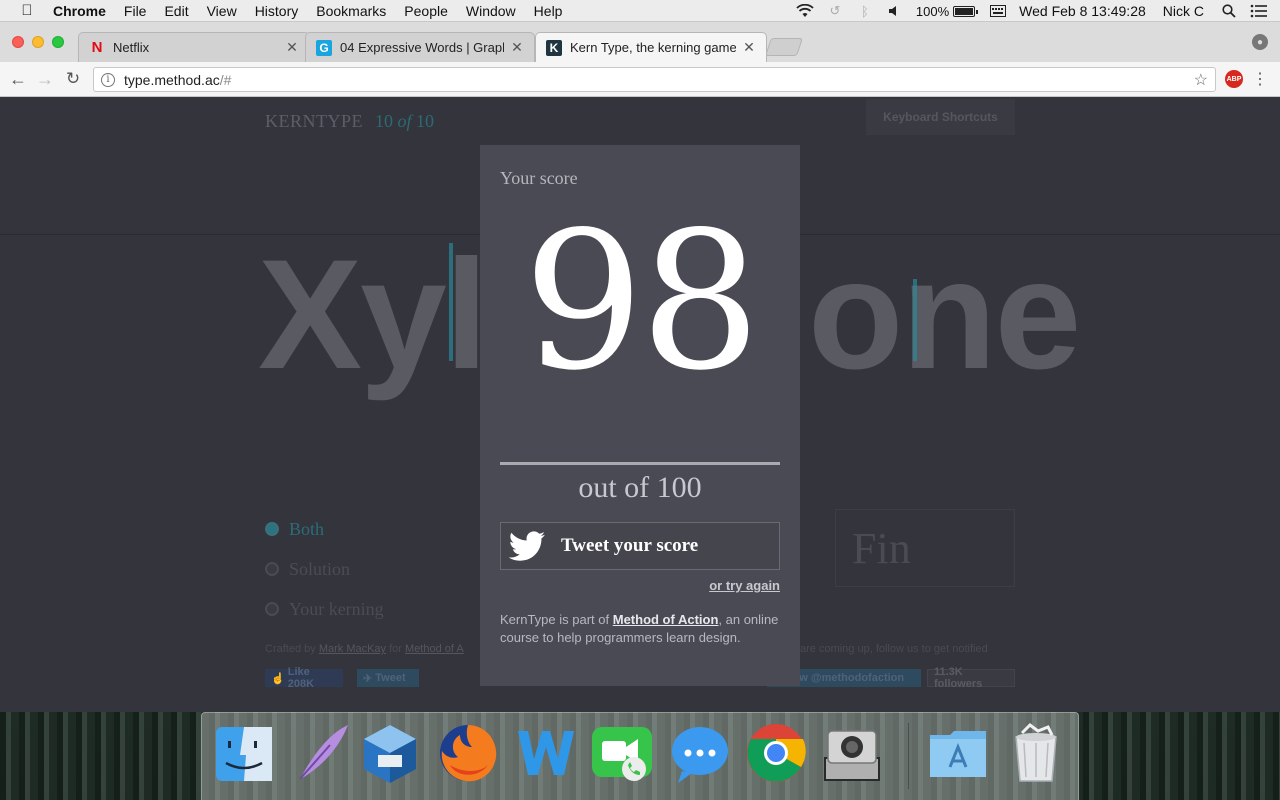  What do you see at coordinates (336, 608) in the screenshot?
I see `option-label: Your kerning` at bounding box center [336, 608].